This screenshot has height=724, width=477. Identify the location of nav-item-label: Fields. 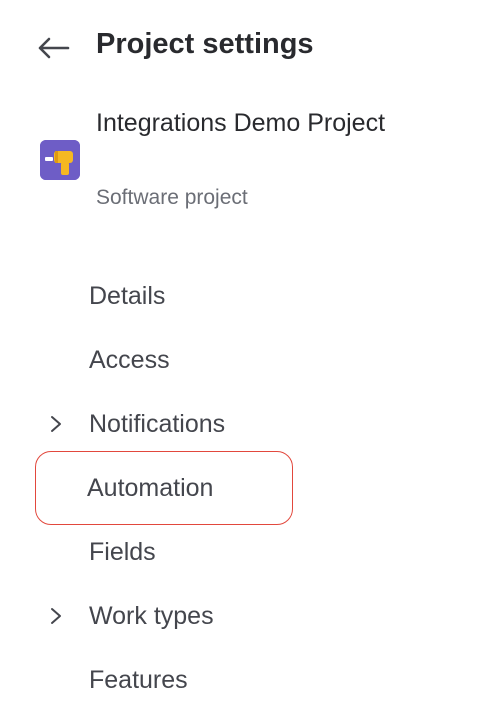
(122, 551).